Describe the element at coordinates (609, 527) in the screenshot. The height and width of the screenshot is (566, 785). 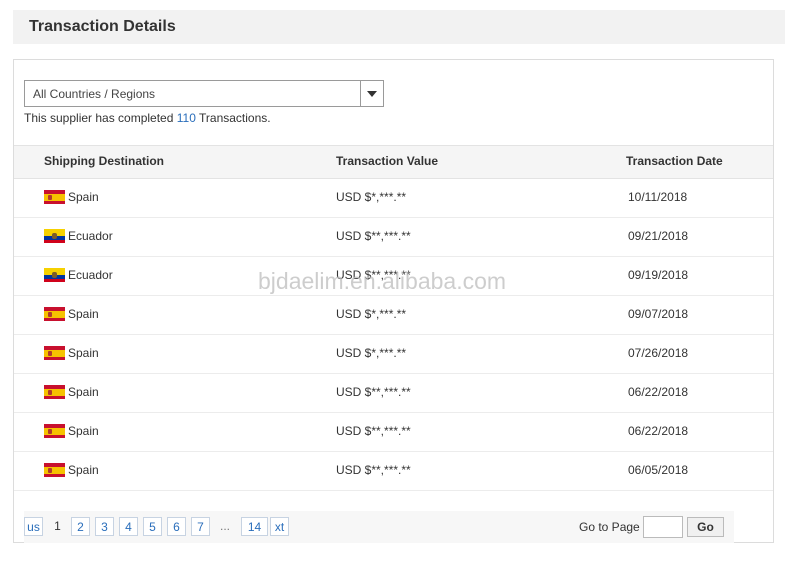
I see `goto-page-label: Go to Page` at that location.